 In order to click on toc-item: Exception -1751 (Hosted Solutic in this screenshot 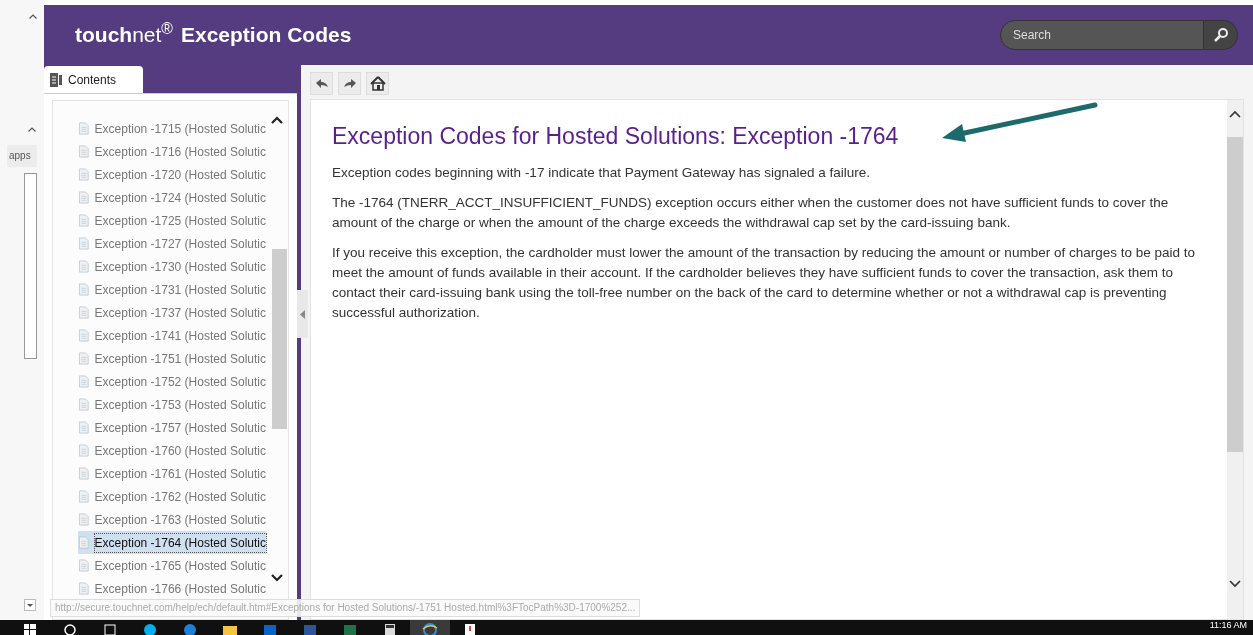, I will do `click(172, 358)`.